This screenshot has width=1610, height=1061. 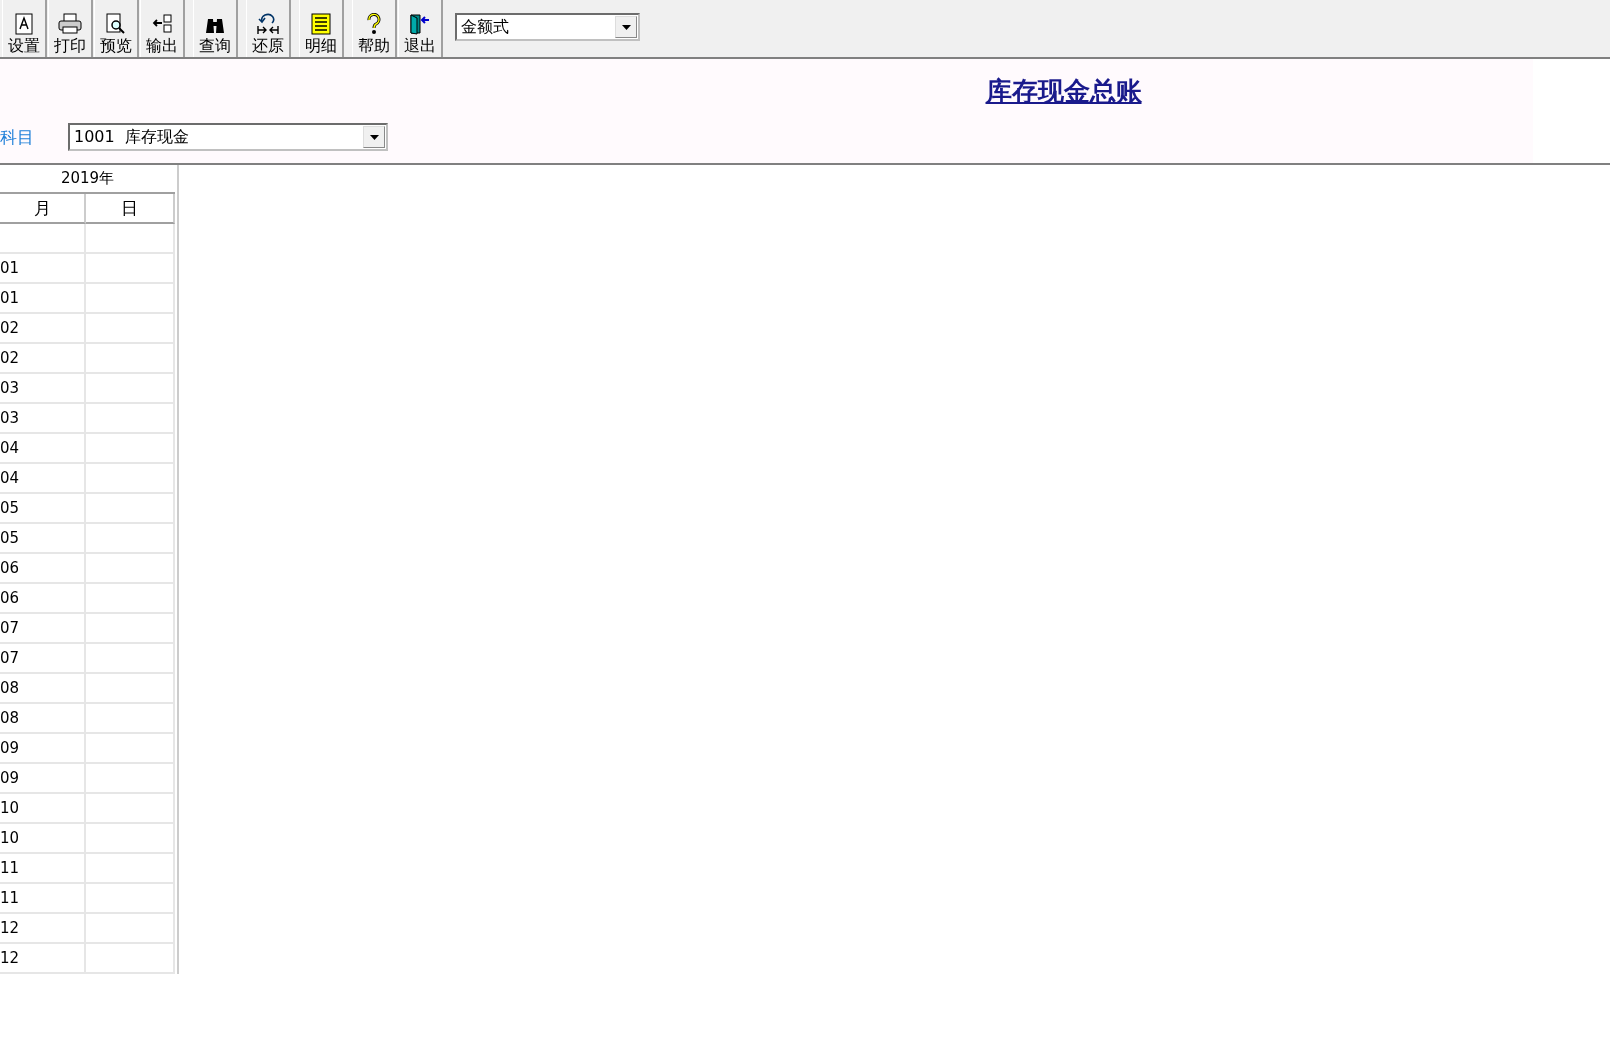 I want to click on page-magnifier-icon, so click(x=116, y=24).